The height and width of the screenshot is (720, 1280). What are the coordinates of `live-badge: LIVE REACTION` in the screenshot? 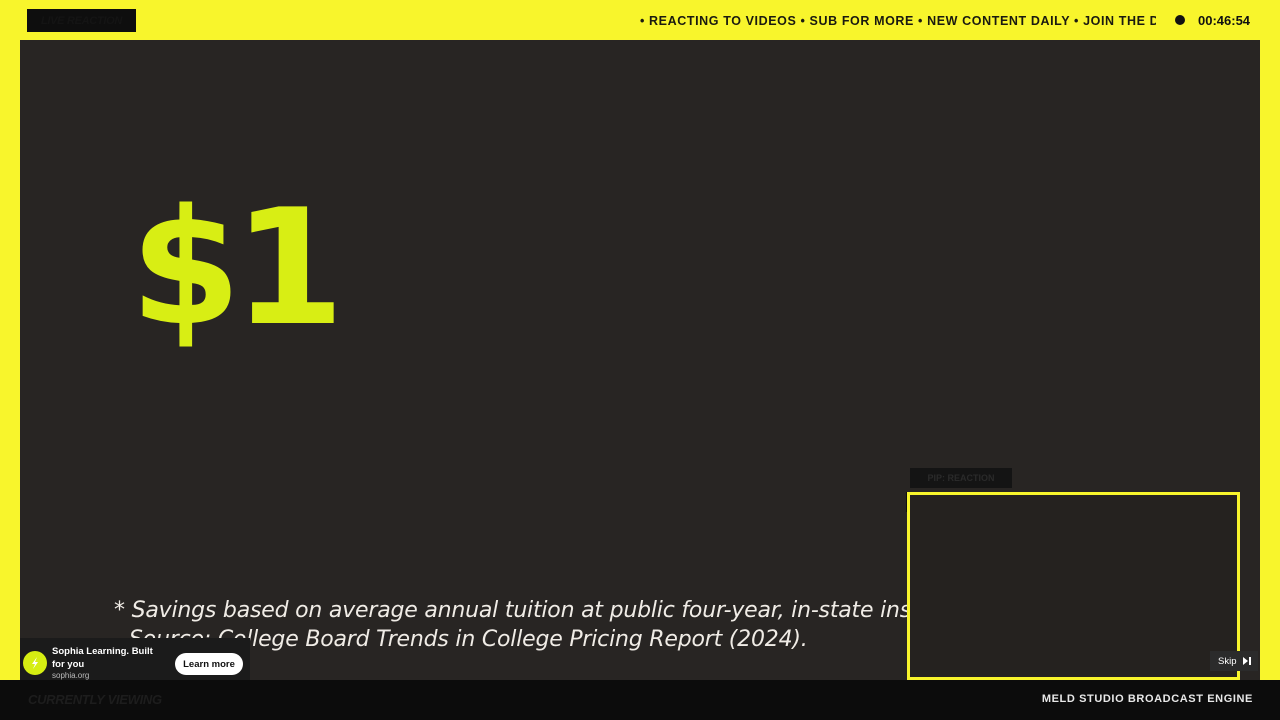 It's located at (81, 20).